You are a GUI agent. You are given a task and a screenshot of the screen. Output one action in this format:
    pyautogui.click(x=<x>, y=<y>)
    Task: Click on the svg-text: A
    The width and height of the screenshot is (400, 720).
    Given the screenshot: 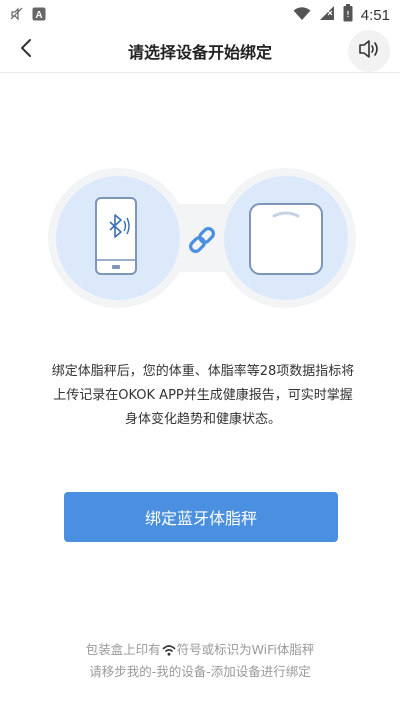 What is the action you would take?
    pyautogui.click(x=38, y=15)
    